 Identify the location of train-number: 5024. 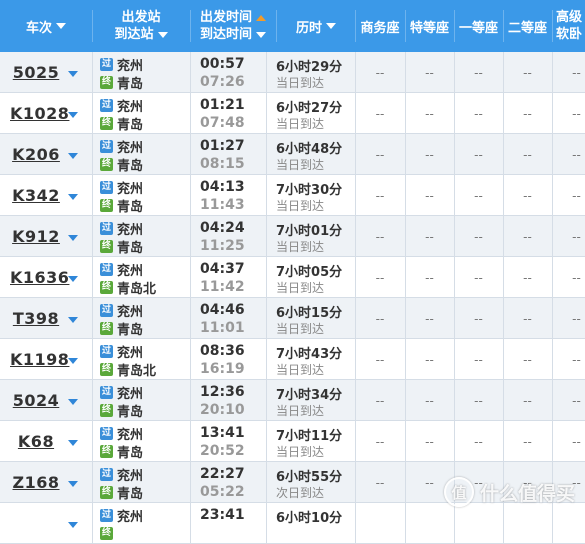
(36, 400).